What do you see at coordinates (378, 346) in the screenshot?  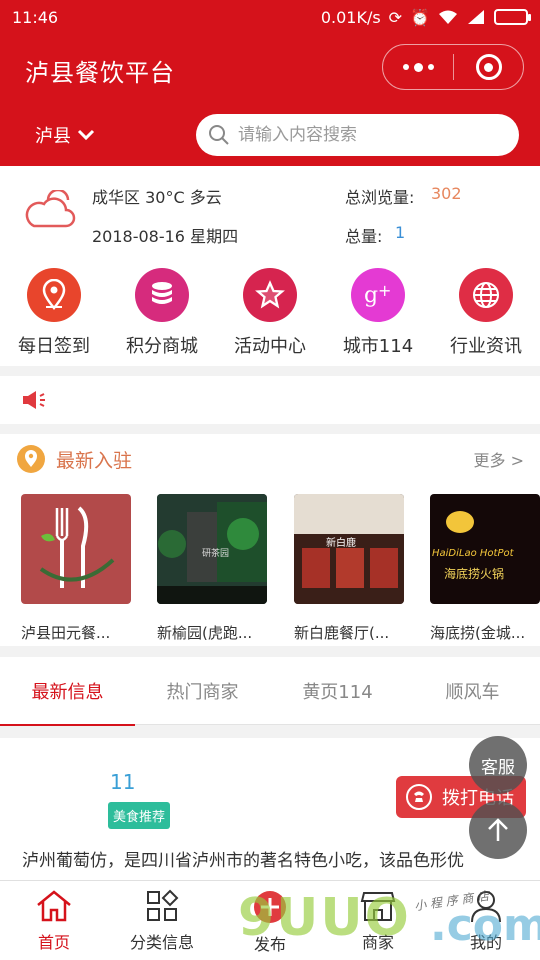 I see `nav-label: 城市114` at bounding box center [378, 346].